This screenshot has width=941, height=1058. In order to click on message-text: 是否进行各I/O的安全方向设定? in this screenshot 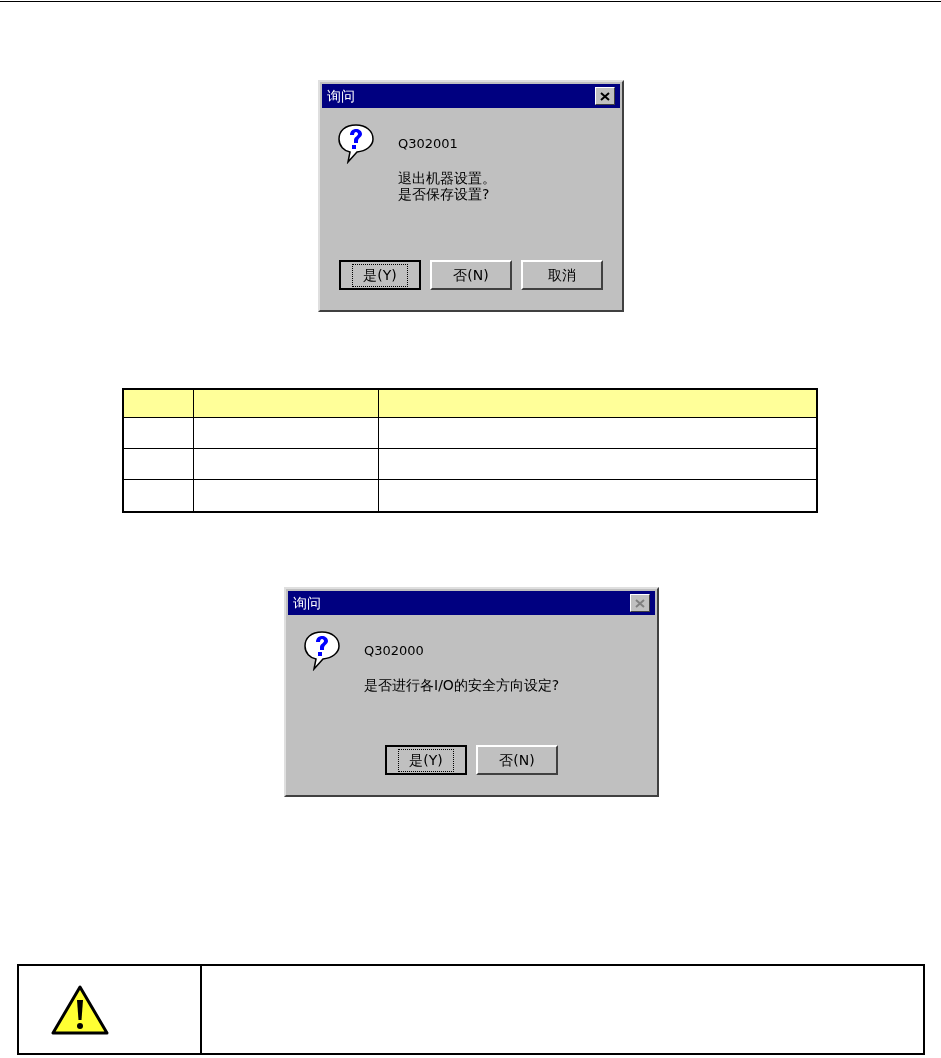, I will do `click(462, 684)`.